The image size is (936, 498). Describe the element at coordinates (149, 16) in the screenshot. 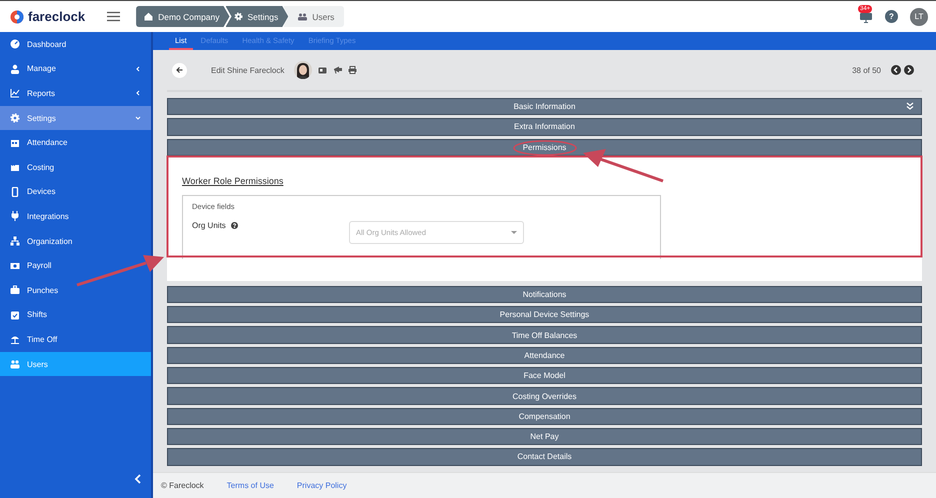

I see `home-icon` at that location.